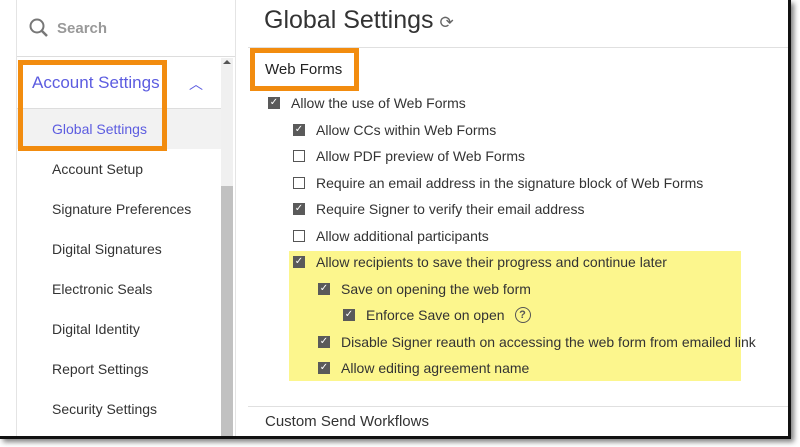 This screenshot has height=447, width=800. Describe the element at coordinates (100, 369) in the screenshot. I see `sidebar-item-report-settings: Report Settings` at that location.